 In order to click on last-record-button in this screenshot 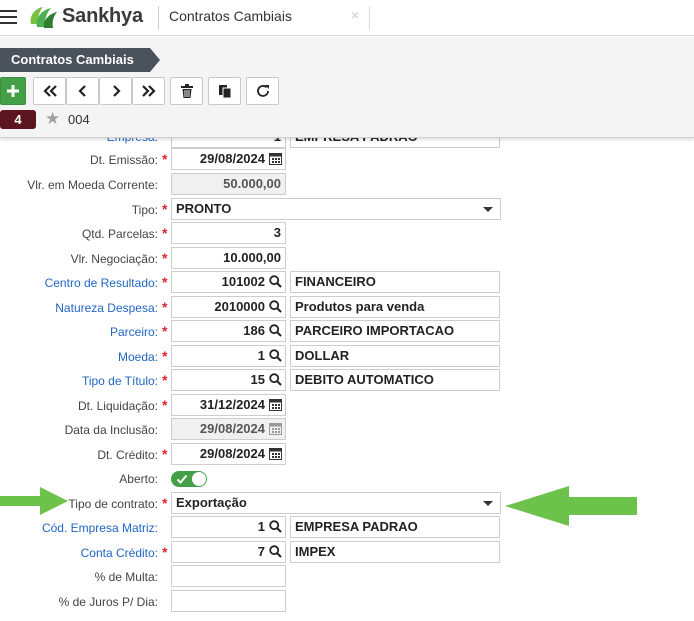, I will do `click(148, 91)`.